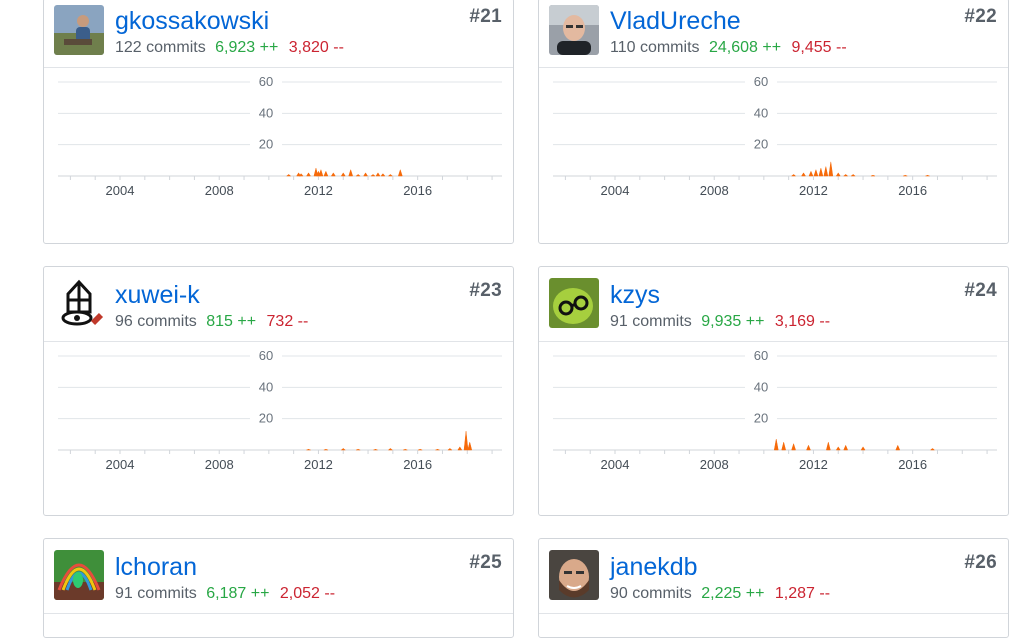 The height and width of the screenshot is (638, 1024). Describe the element at coordinates (745, 47) in the screenshot. I see `additions-count: 24,608 ++` at that location.